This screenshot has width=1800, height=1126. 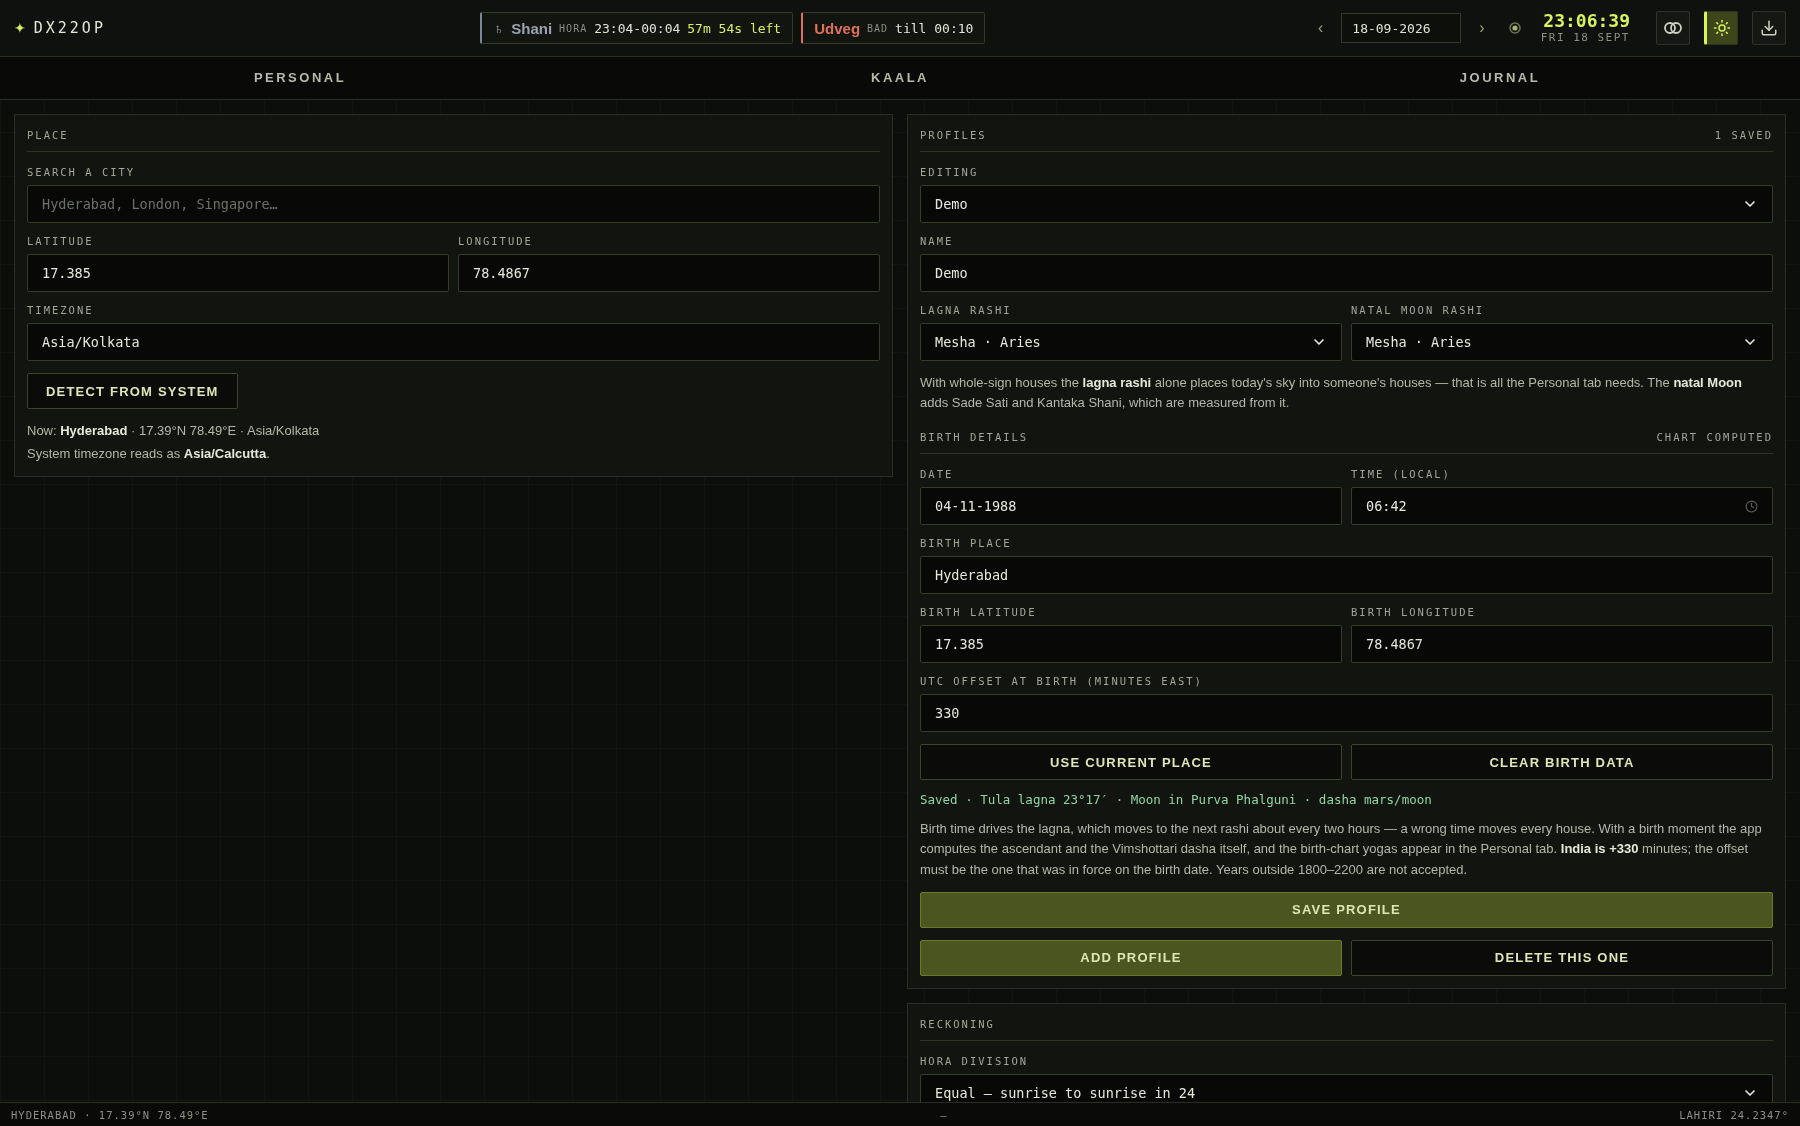 What do you see at coordinates (48, 135) in the screenshot?
I see `panel-title: PLACE` at bounding box center [48, 135].